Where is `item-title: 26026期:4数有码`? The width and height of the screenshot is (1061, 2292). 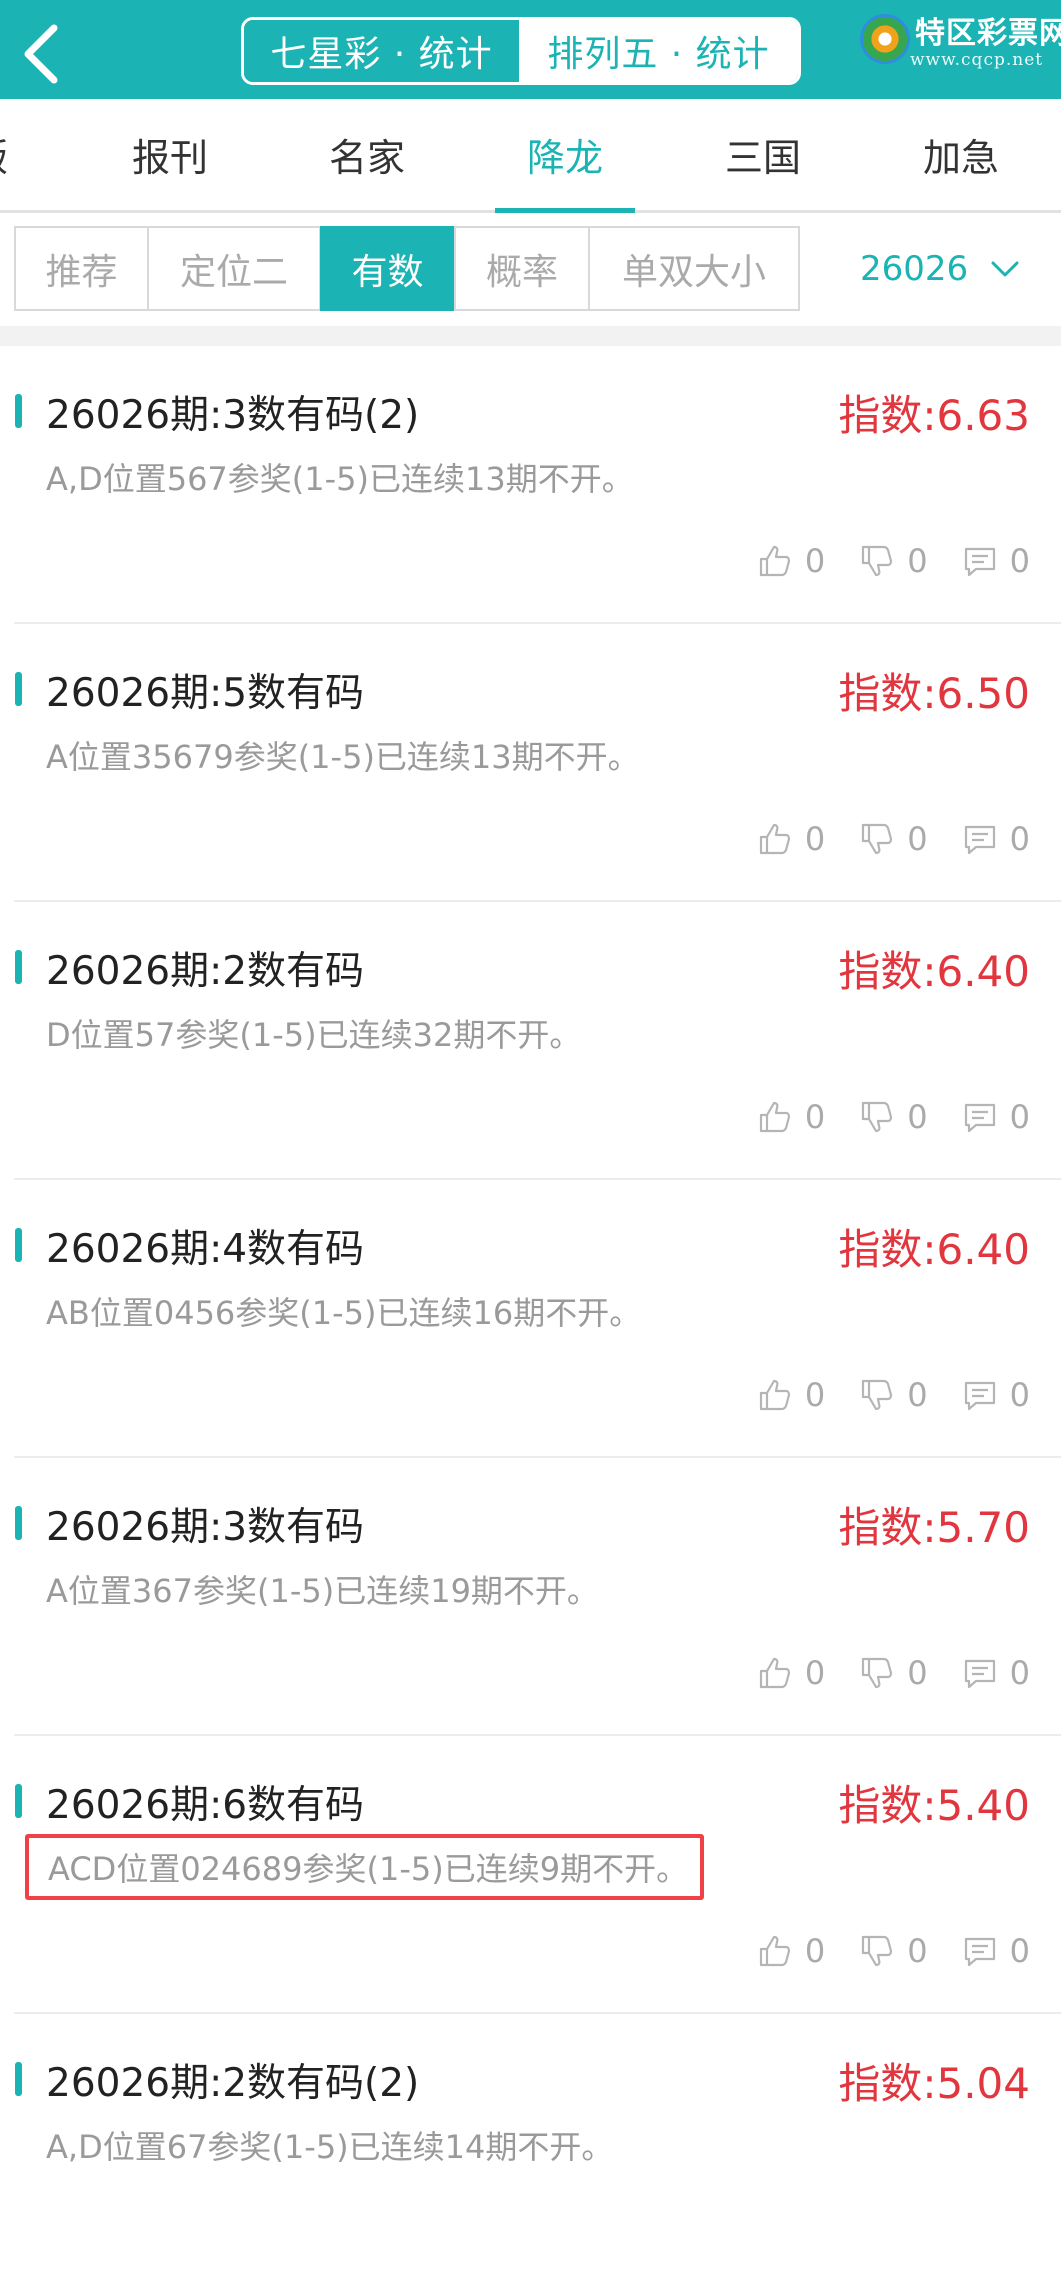 item-title: 26026期:4数有码 is located at coordinates (205, 1249).